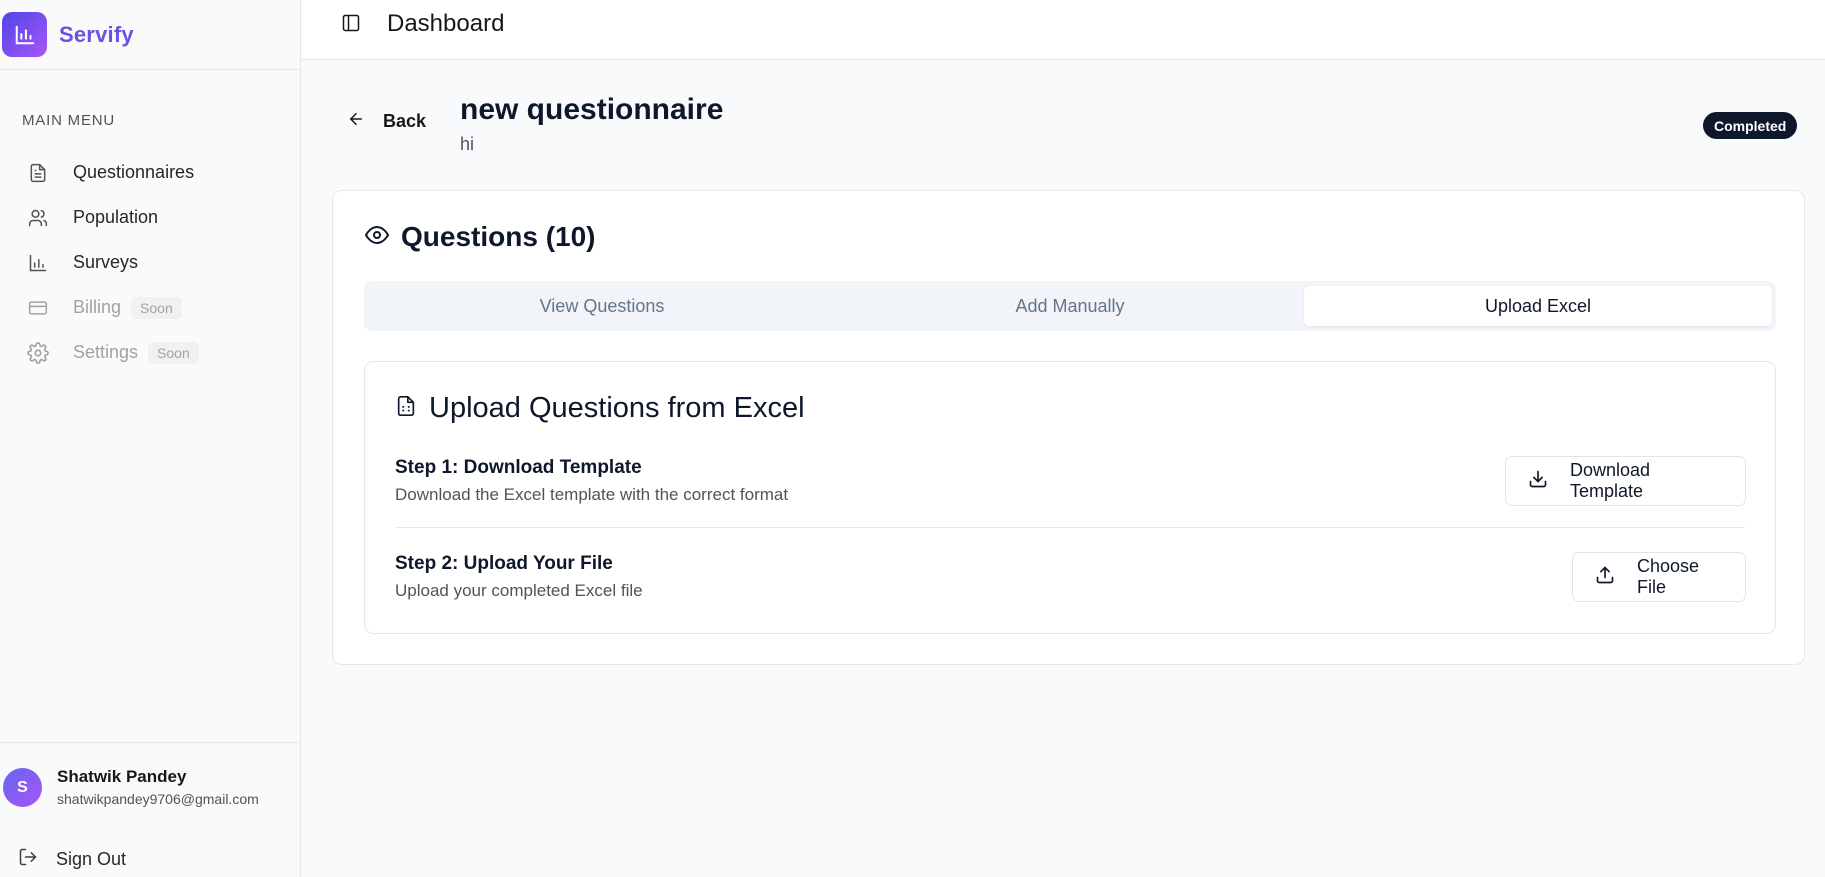  I want to click on step-description: Upload your completed Excel file, so click(519, 590).